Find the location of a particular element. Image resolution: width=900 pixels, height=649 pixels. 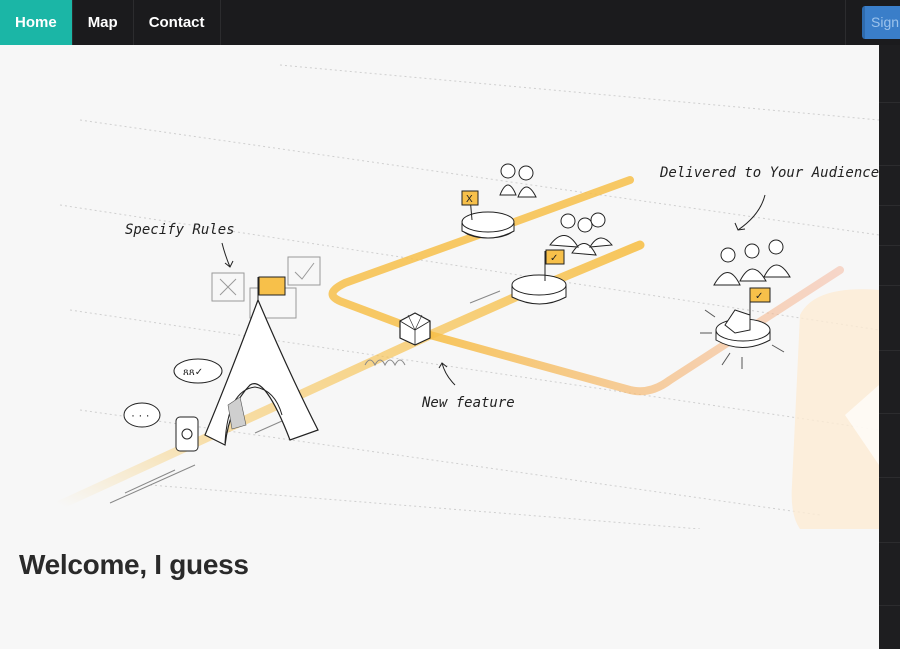

annotation-specify-rules: Specify Rules is located at coordinates (180, 230).